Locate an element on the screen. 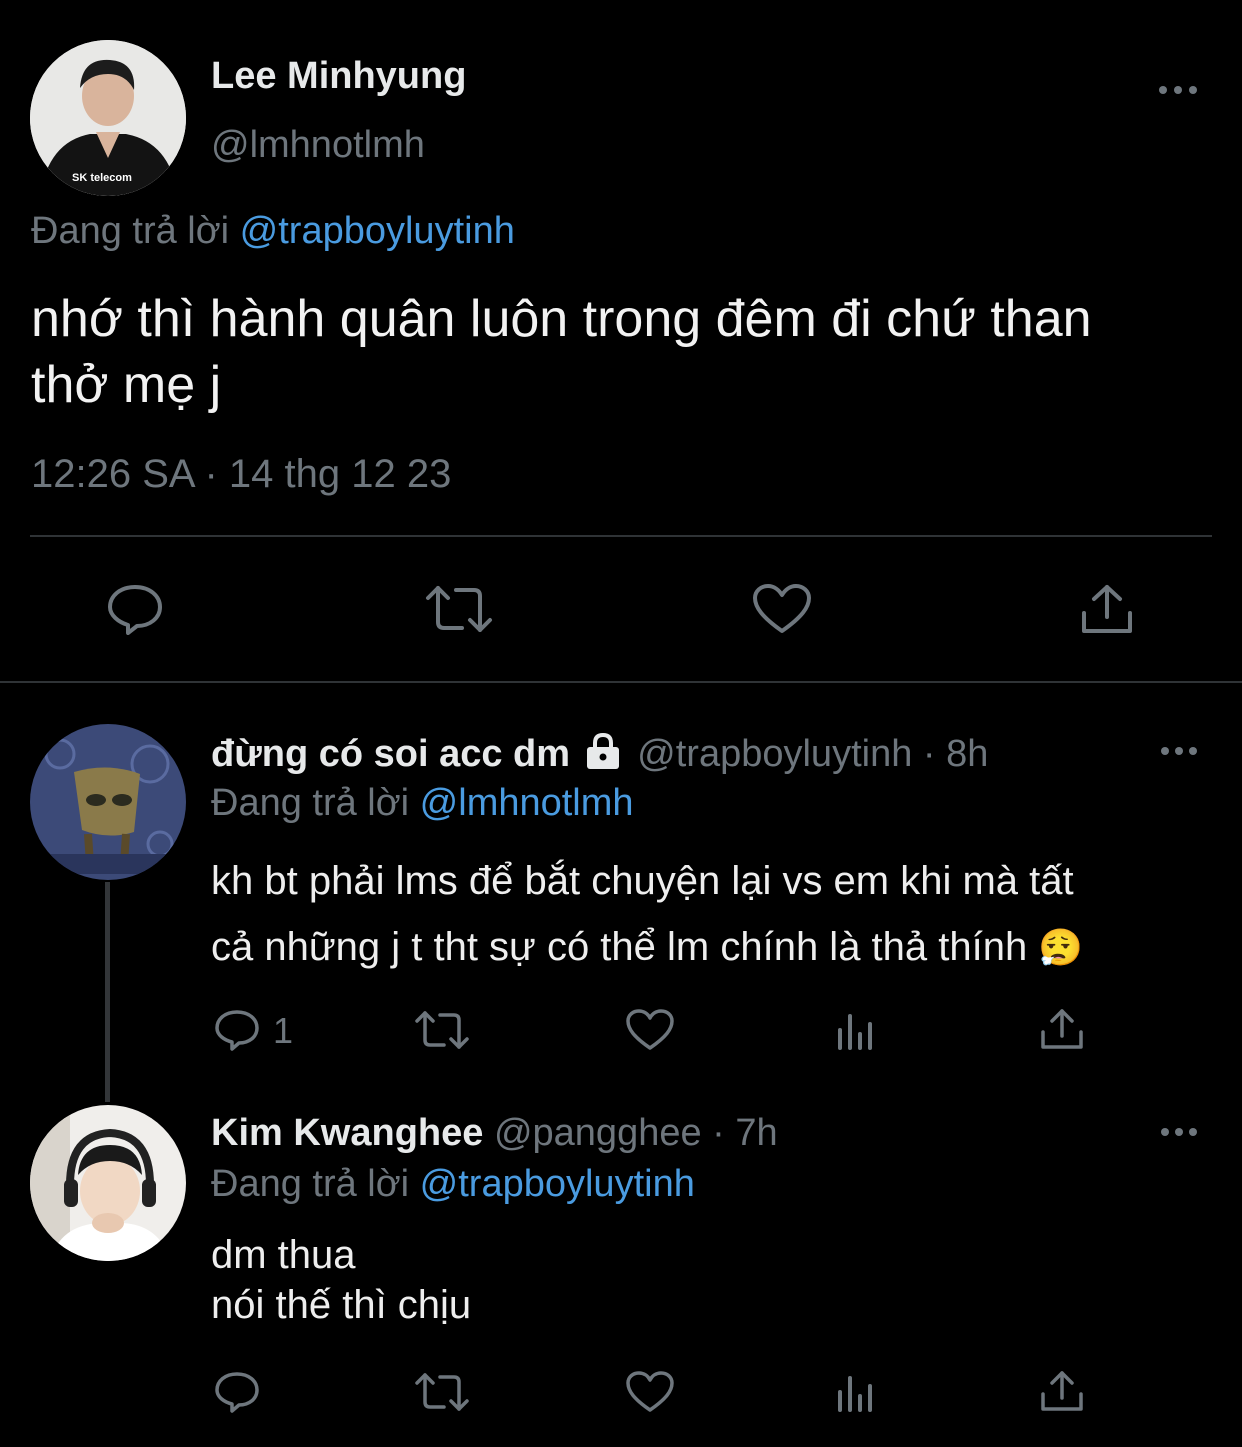  main-display-name: Lee Minhyung is located at coordinates (338, 76).